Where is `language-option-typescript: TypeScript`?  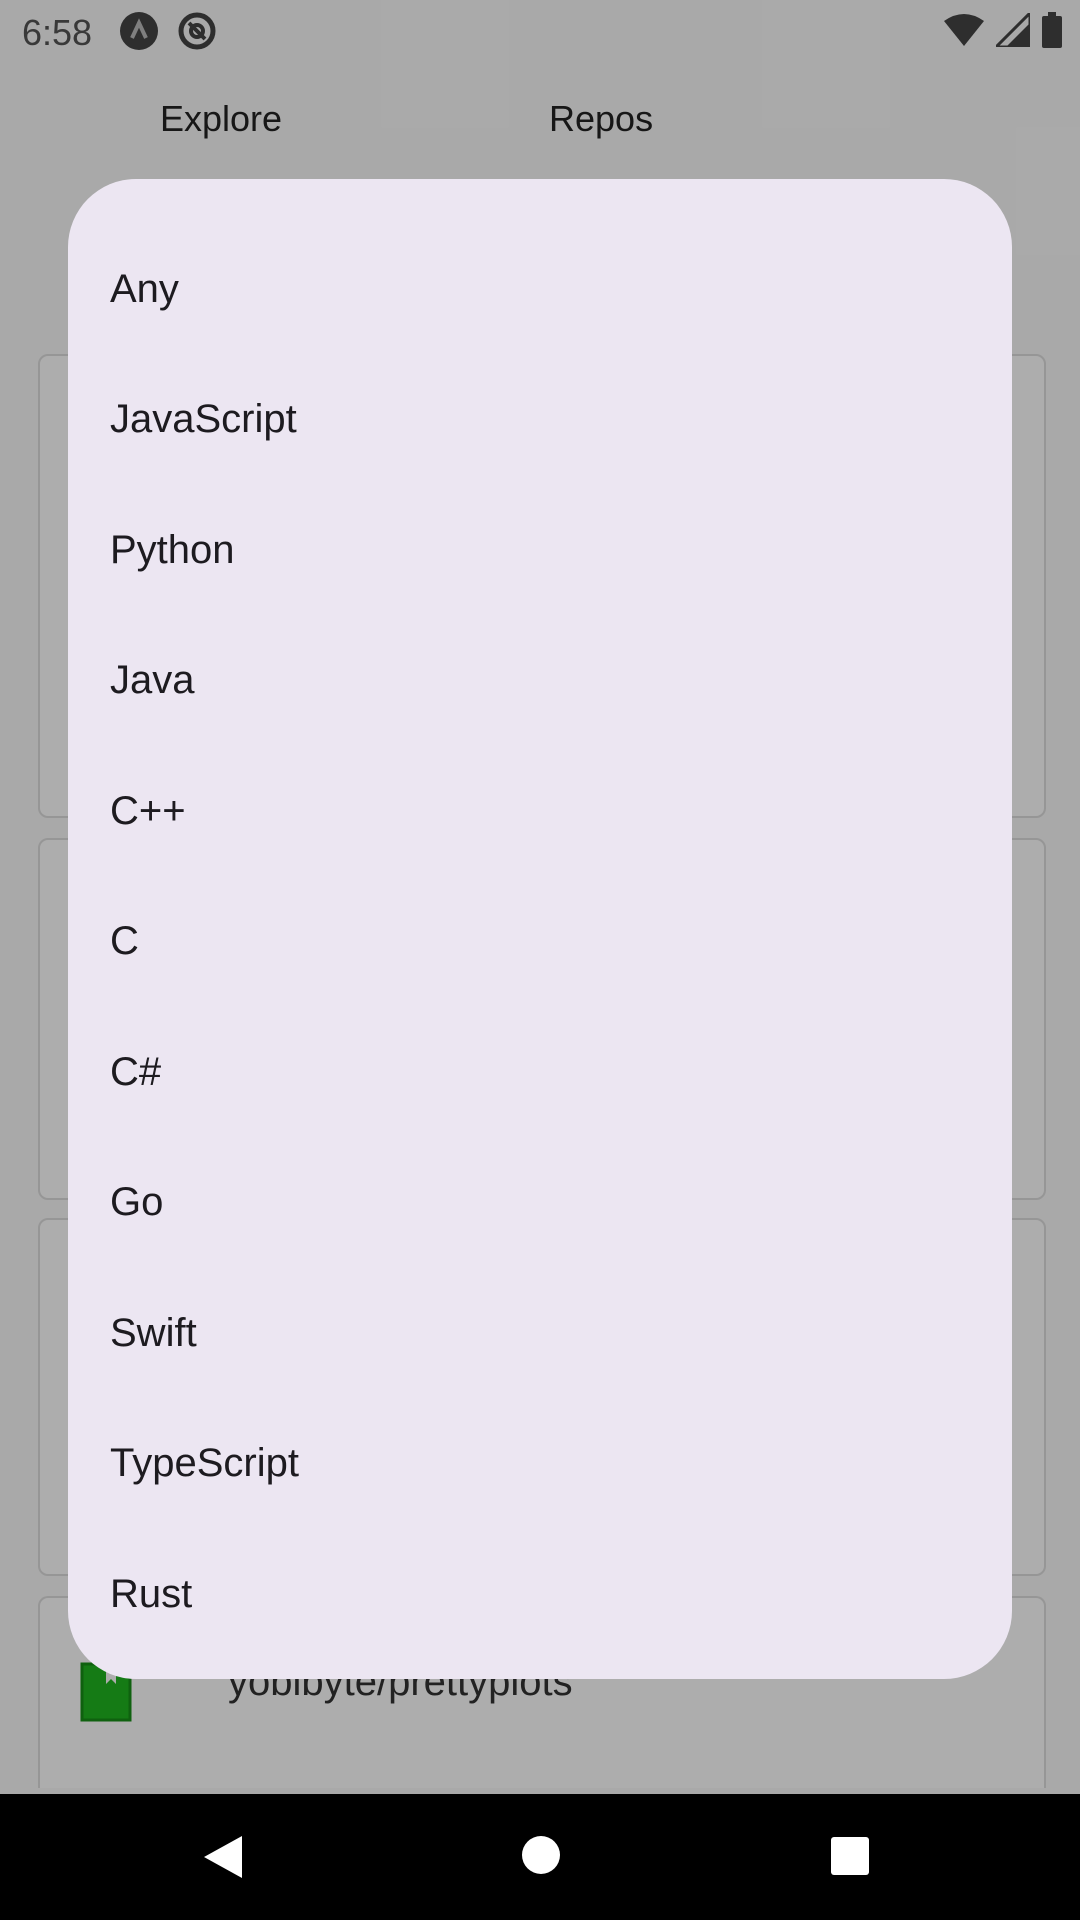 language-option-typescript: TypeScript is located at coordinates (540, 1464).